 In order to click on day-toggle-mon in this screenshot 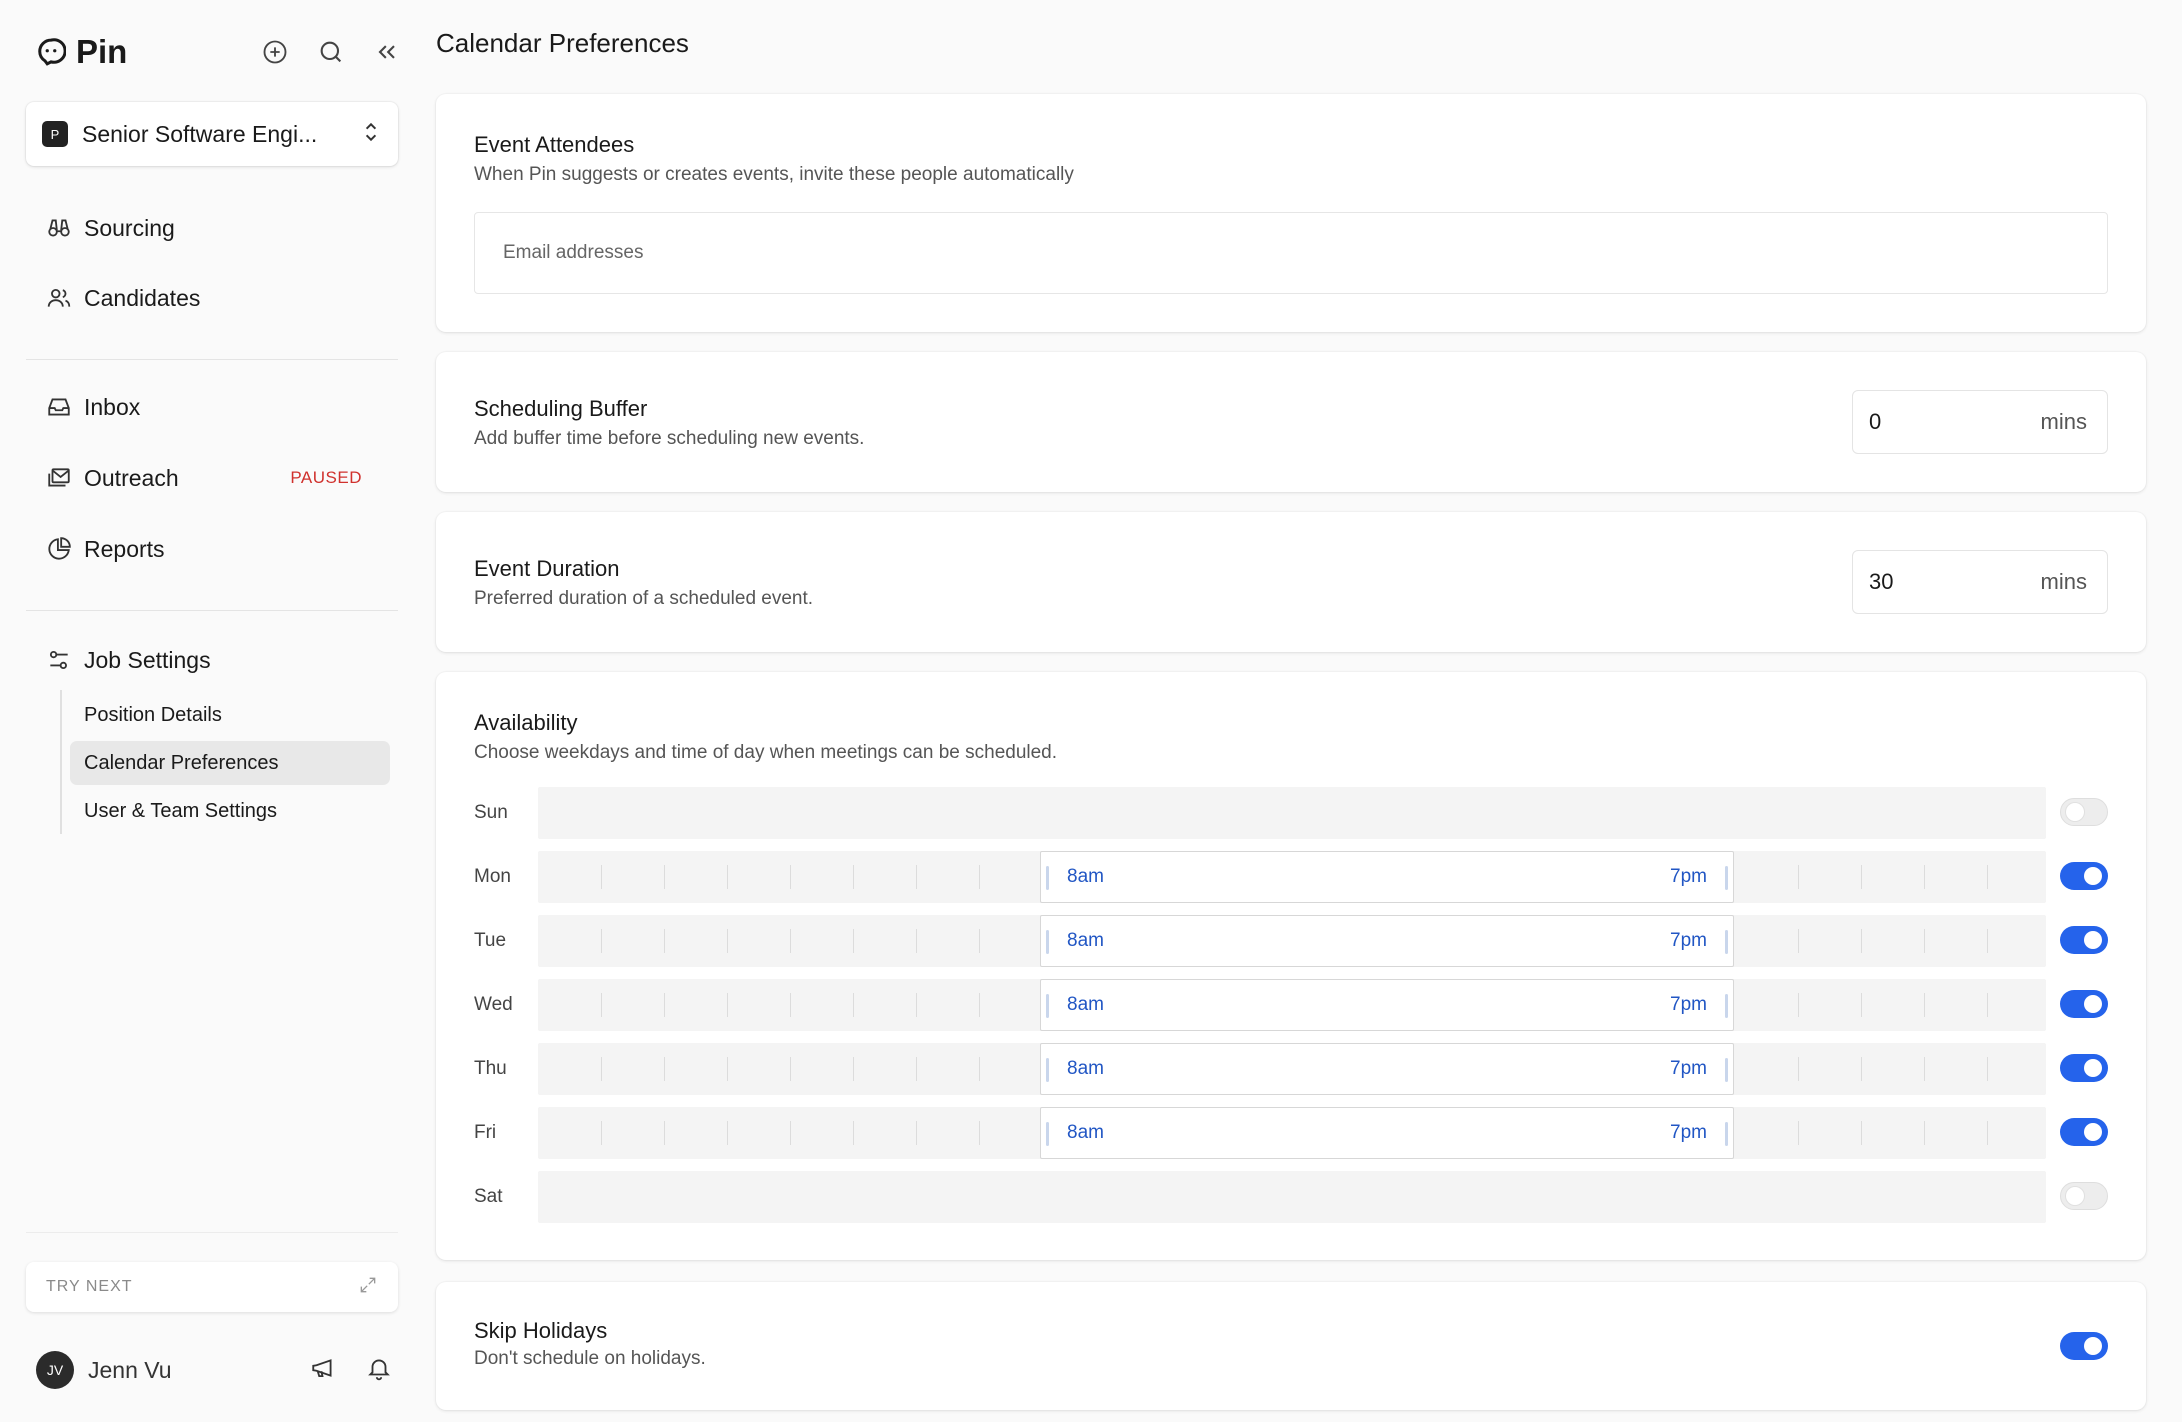, I will do `click(2084, 876)`.